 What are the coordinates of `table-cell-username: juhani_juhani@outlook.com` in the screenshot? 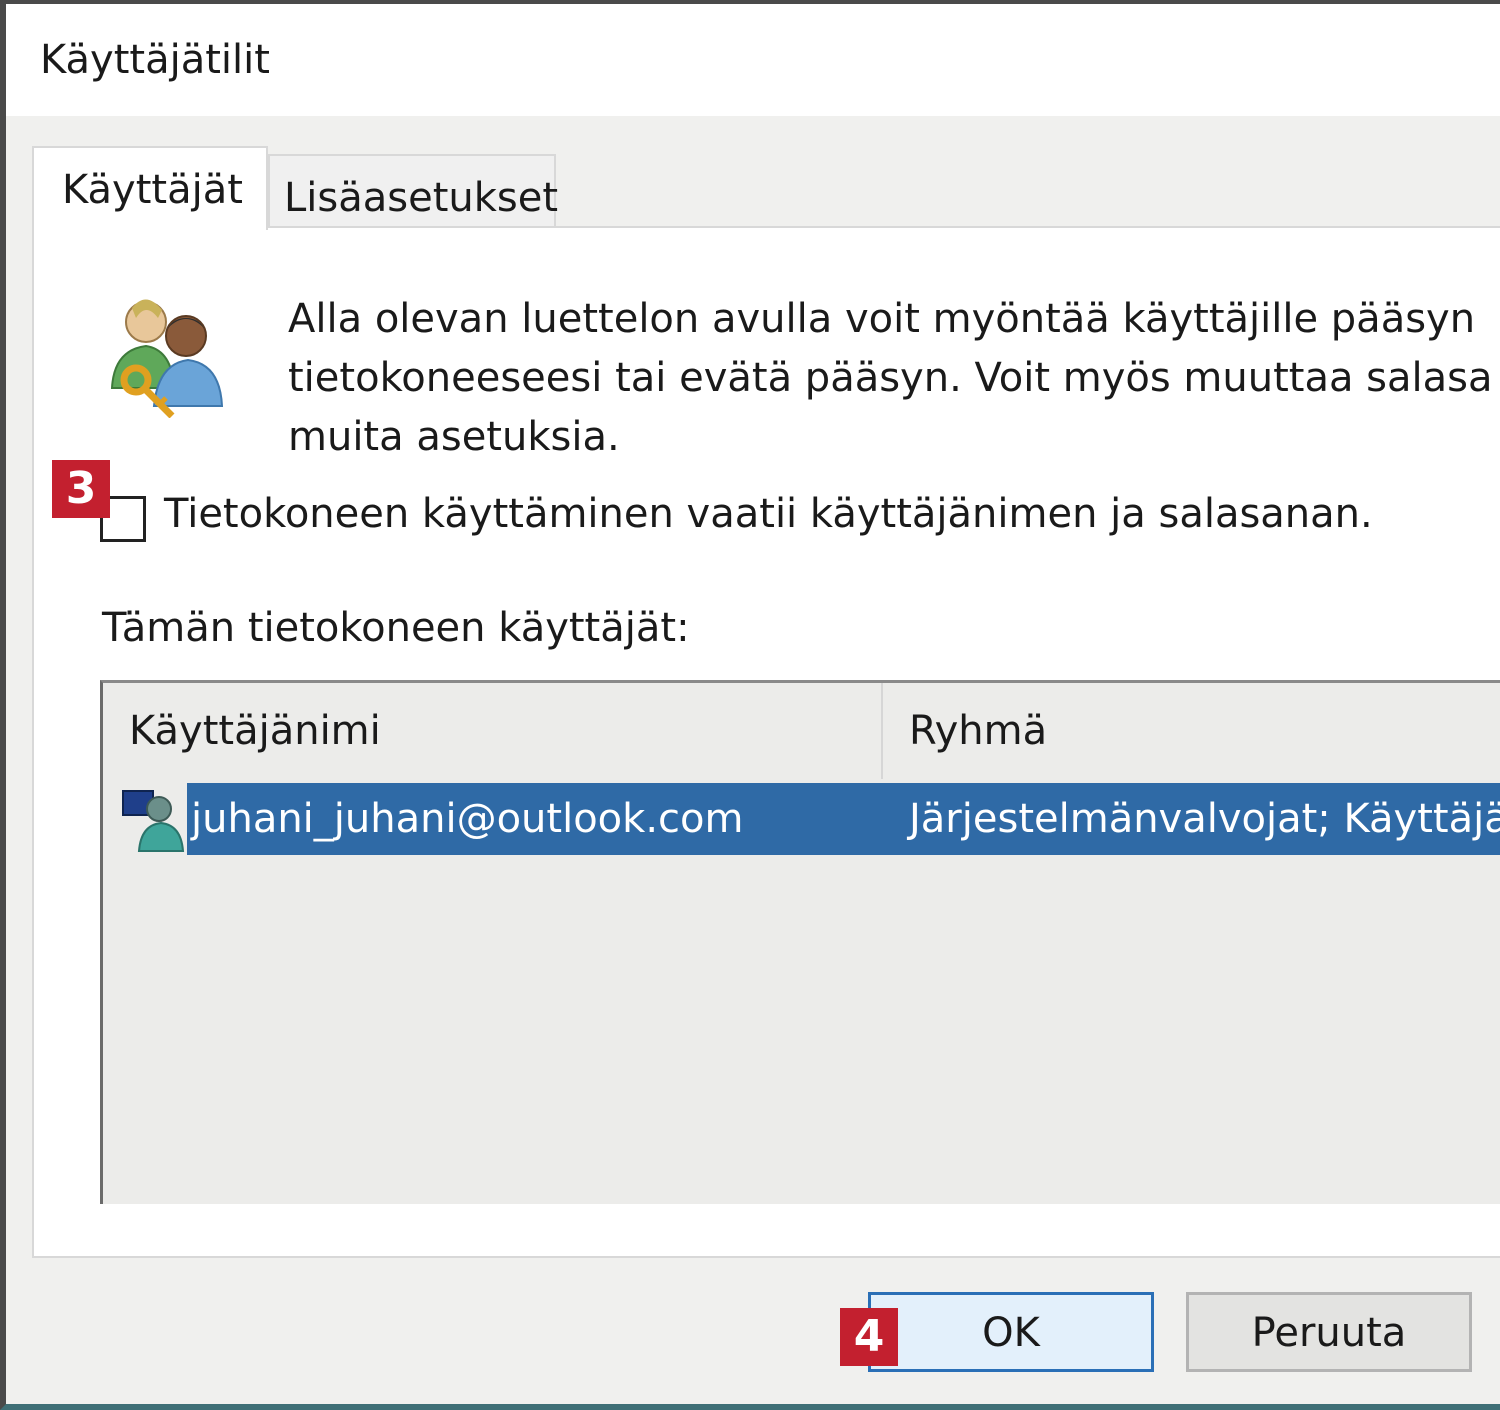 It's located at (467, 819).